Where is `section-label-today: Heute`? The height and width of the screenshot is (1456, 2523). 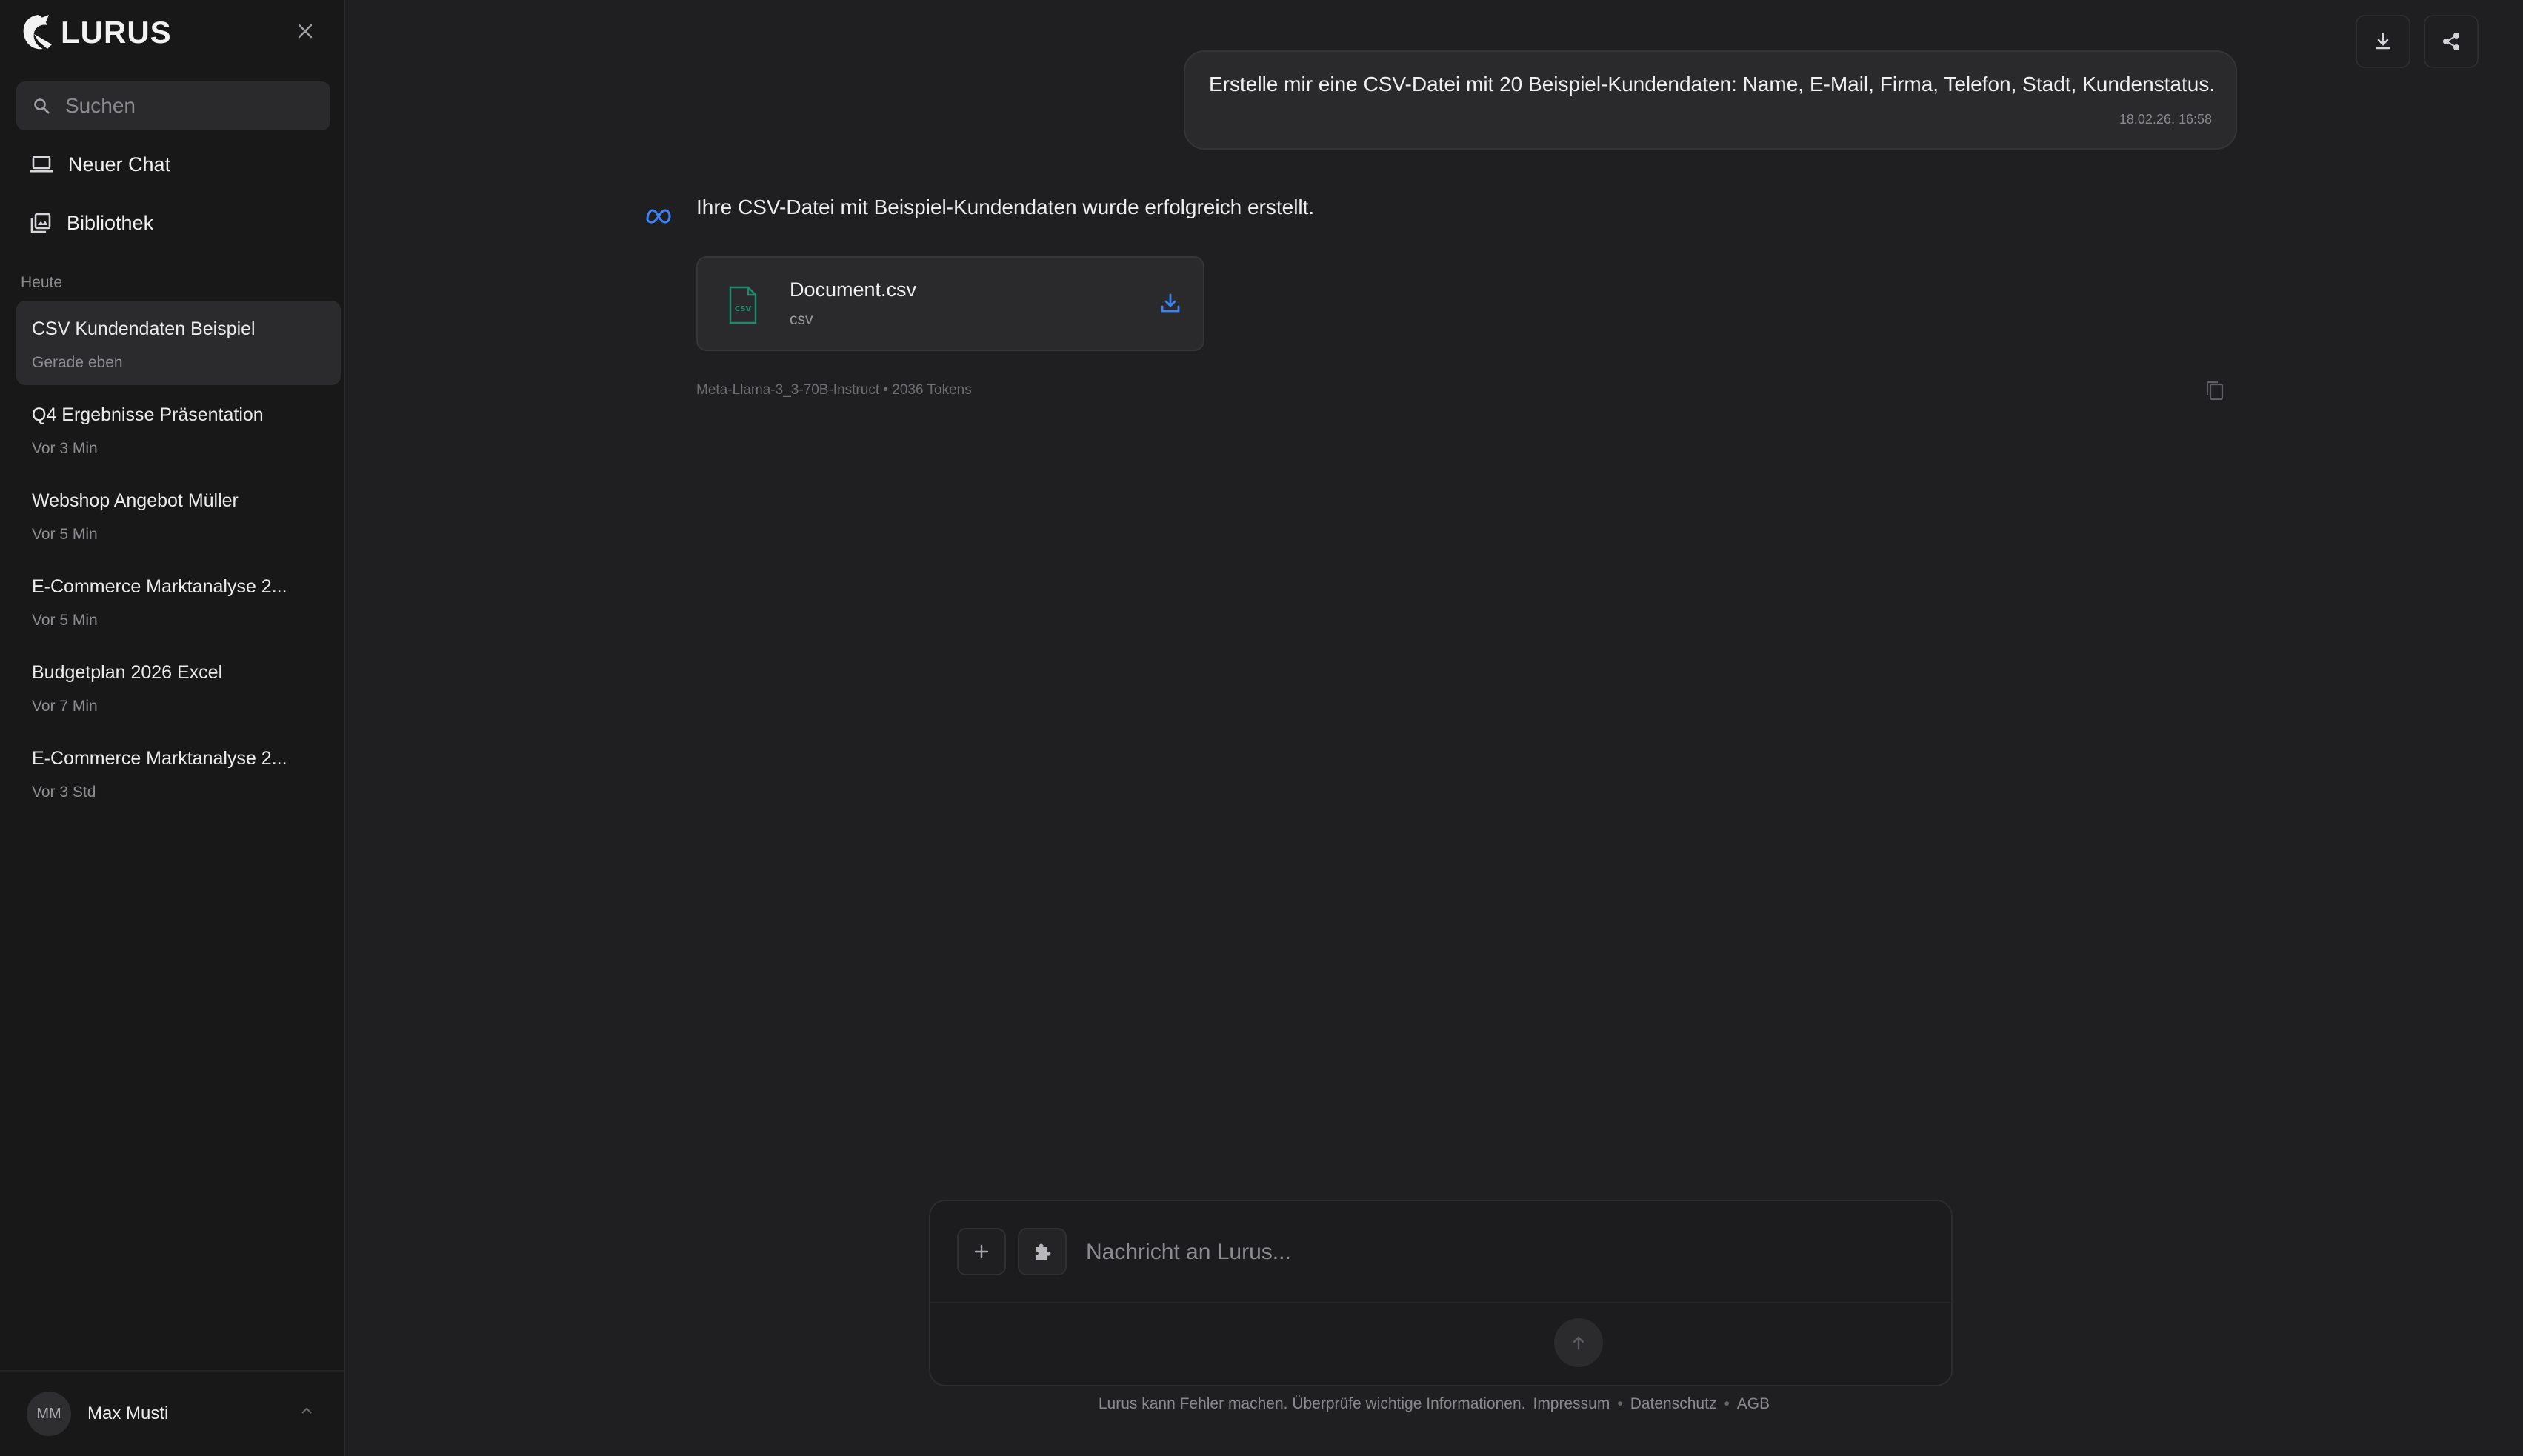 section-label-today: Heute is located at coordinates (42, 282).